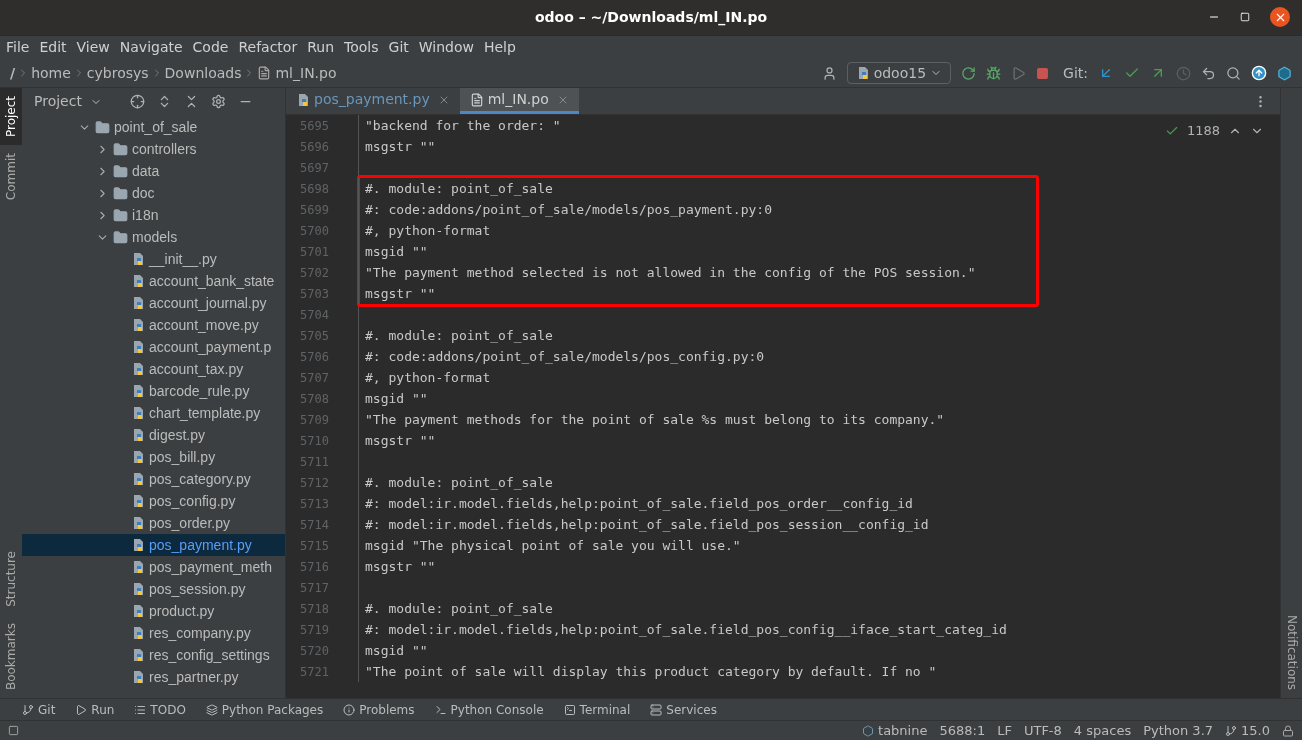  I want to click on panel-title: Project, so click(68, 101).